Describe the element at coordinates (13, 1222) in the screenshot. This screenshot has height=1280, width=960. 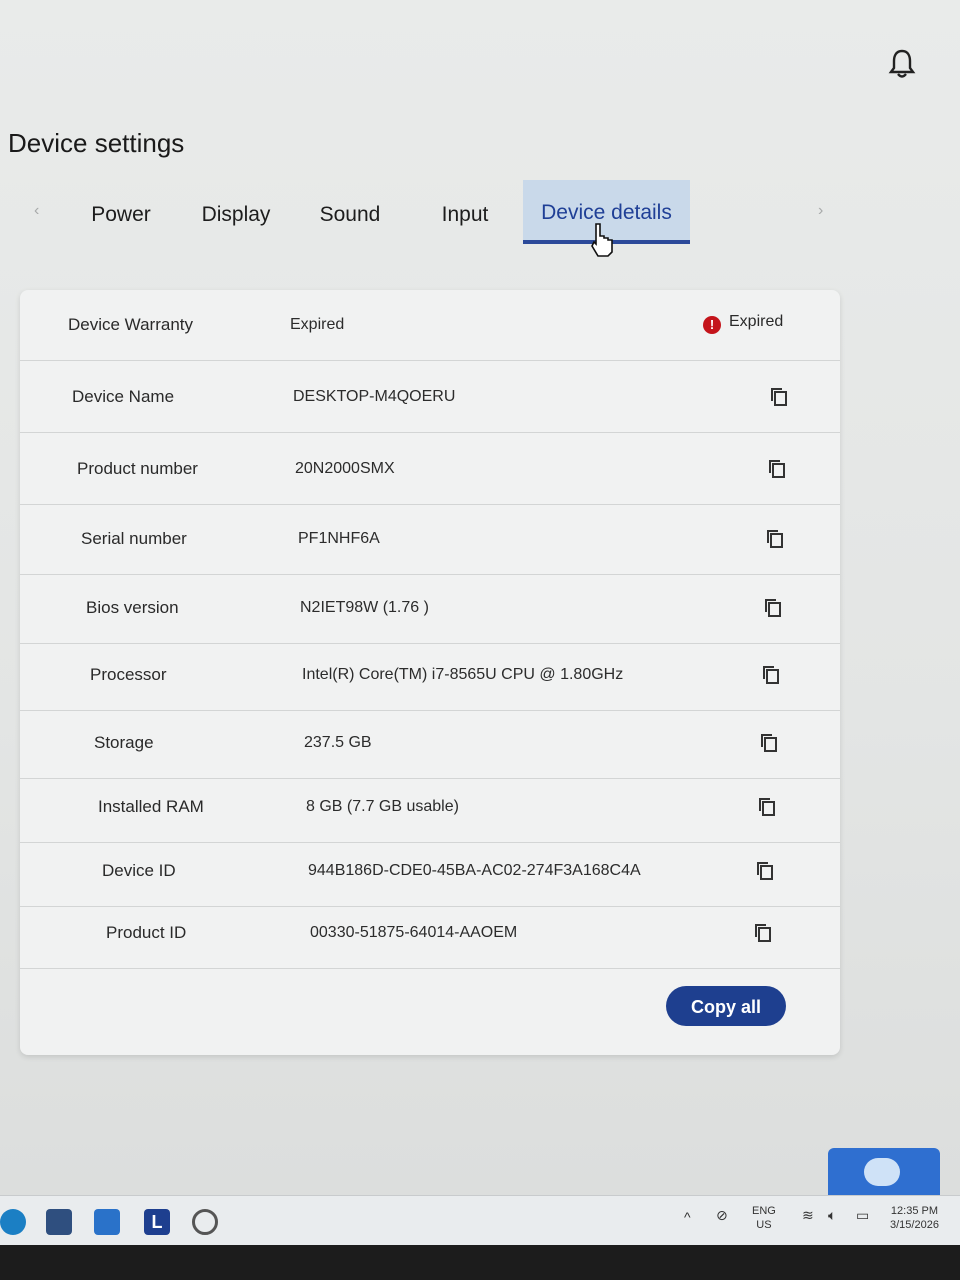
I see `edge-icon` at that location.